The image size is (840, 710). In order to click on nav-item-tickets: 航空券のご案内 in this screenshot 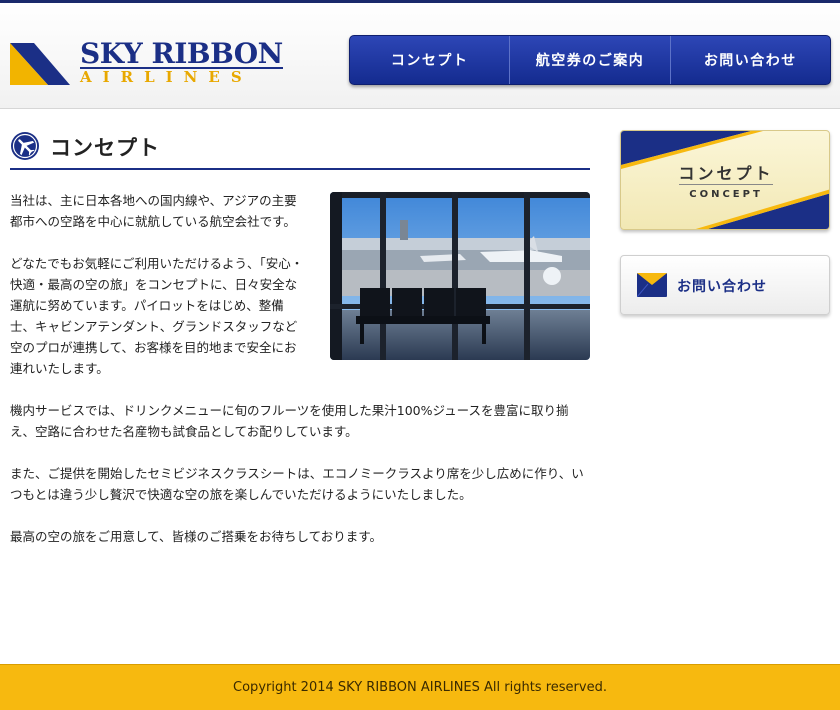, I will do `click(589, 60)`.